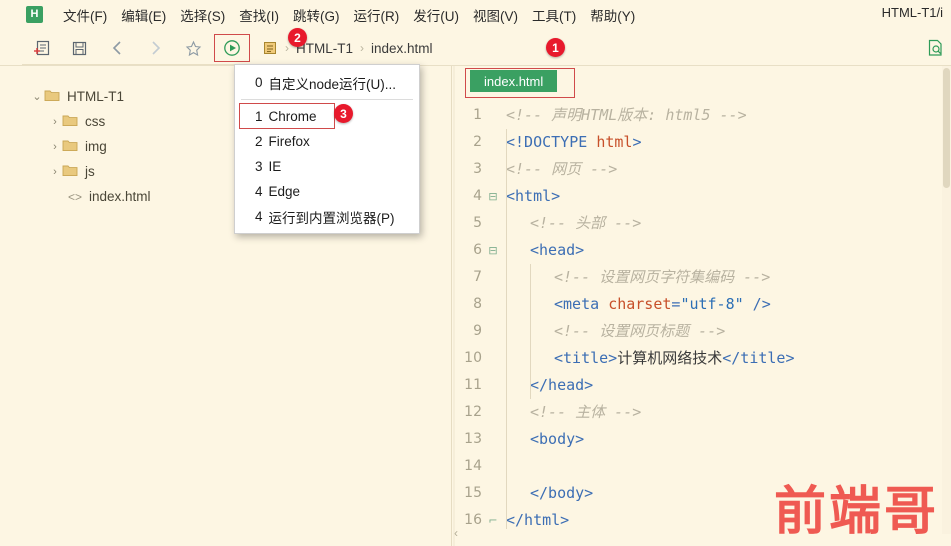 The width and height of the screenshot is (951, 546). I want to click on tab-index-html: index.html, so click(514, 81).